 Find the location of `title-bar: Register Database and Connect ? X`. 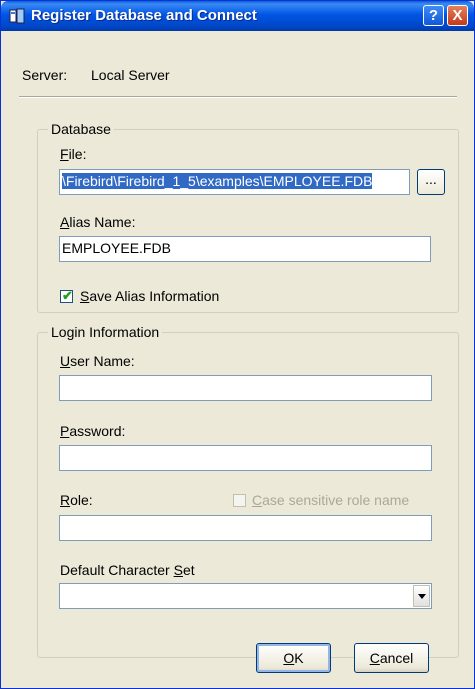

title-bar: Register Database and Connect ? X is located at coordinates (237, 16).